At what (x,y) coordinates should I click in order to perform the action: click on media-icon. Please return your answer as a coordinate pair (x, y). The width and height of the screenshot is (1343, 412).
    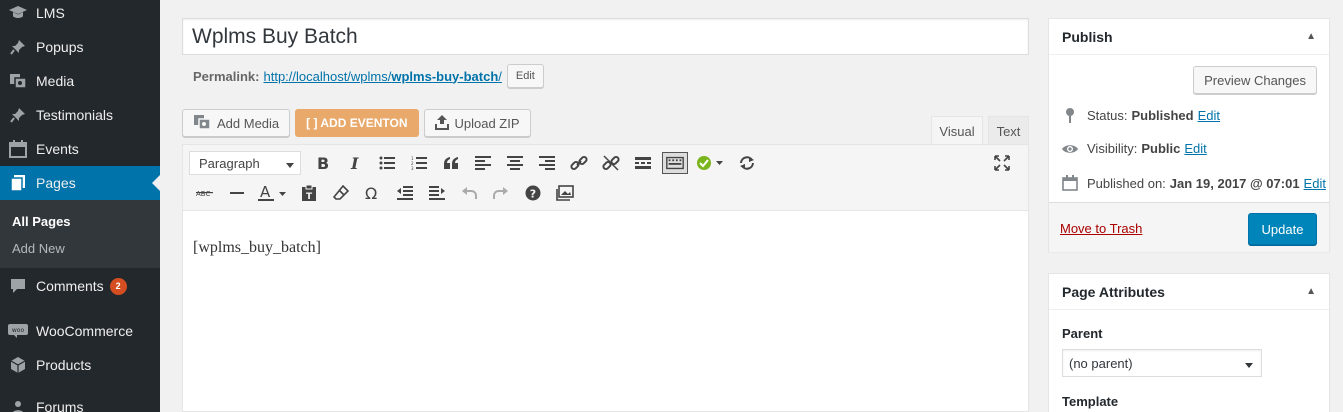
    Looking at the image, I should click on (18, 81).